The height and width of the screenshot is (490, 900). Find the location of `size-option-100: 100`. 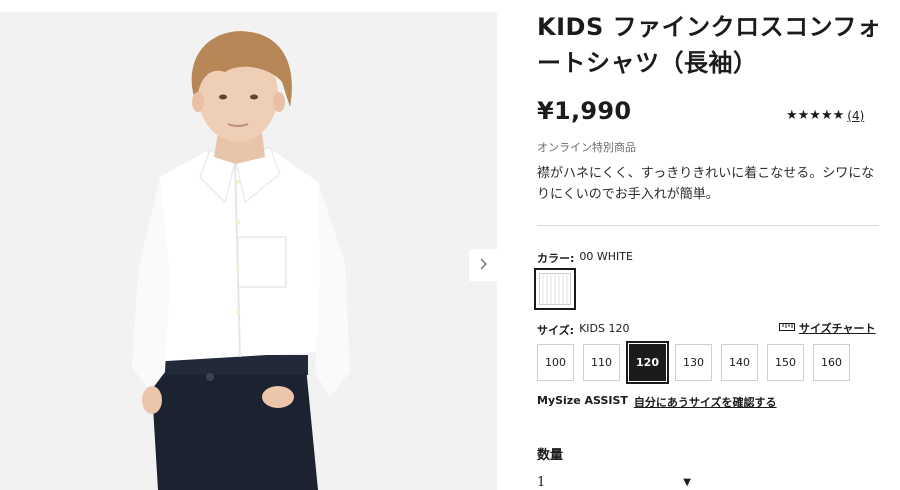

size-option-100: 100 is located at coordinates (555, 362).